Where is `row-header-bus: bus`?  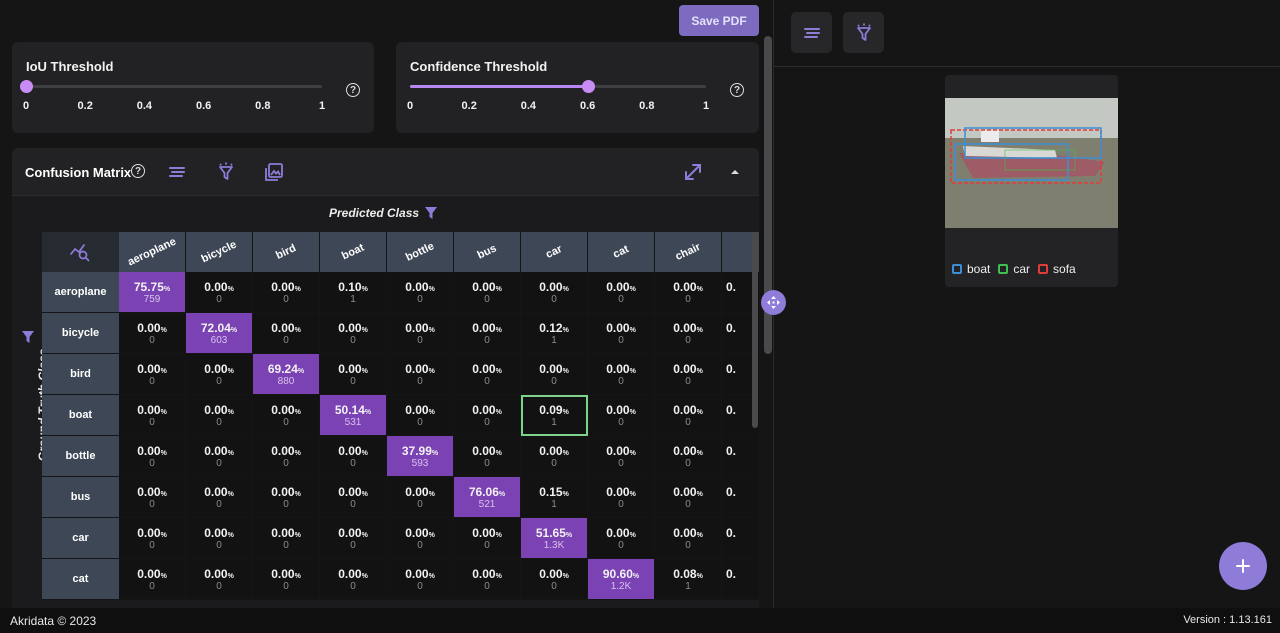 row-header-bus: bus is located at coordinates (80, 497).